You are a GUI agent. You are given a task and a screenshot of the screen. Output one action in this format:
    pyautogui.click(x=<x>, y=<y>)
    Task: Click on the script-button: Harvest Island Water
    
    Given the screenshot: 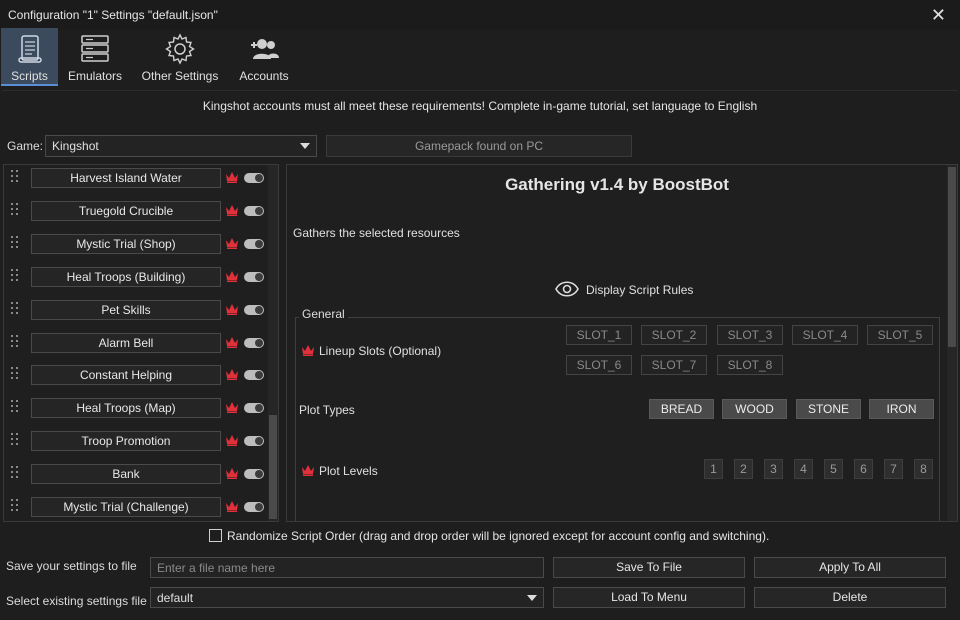 What is the action you would take?
    pyautogui.click(x=126, y=178)
    